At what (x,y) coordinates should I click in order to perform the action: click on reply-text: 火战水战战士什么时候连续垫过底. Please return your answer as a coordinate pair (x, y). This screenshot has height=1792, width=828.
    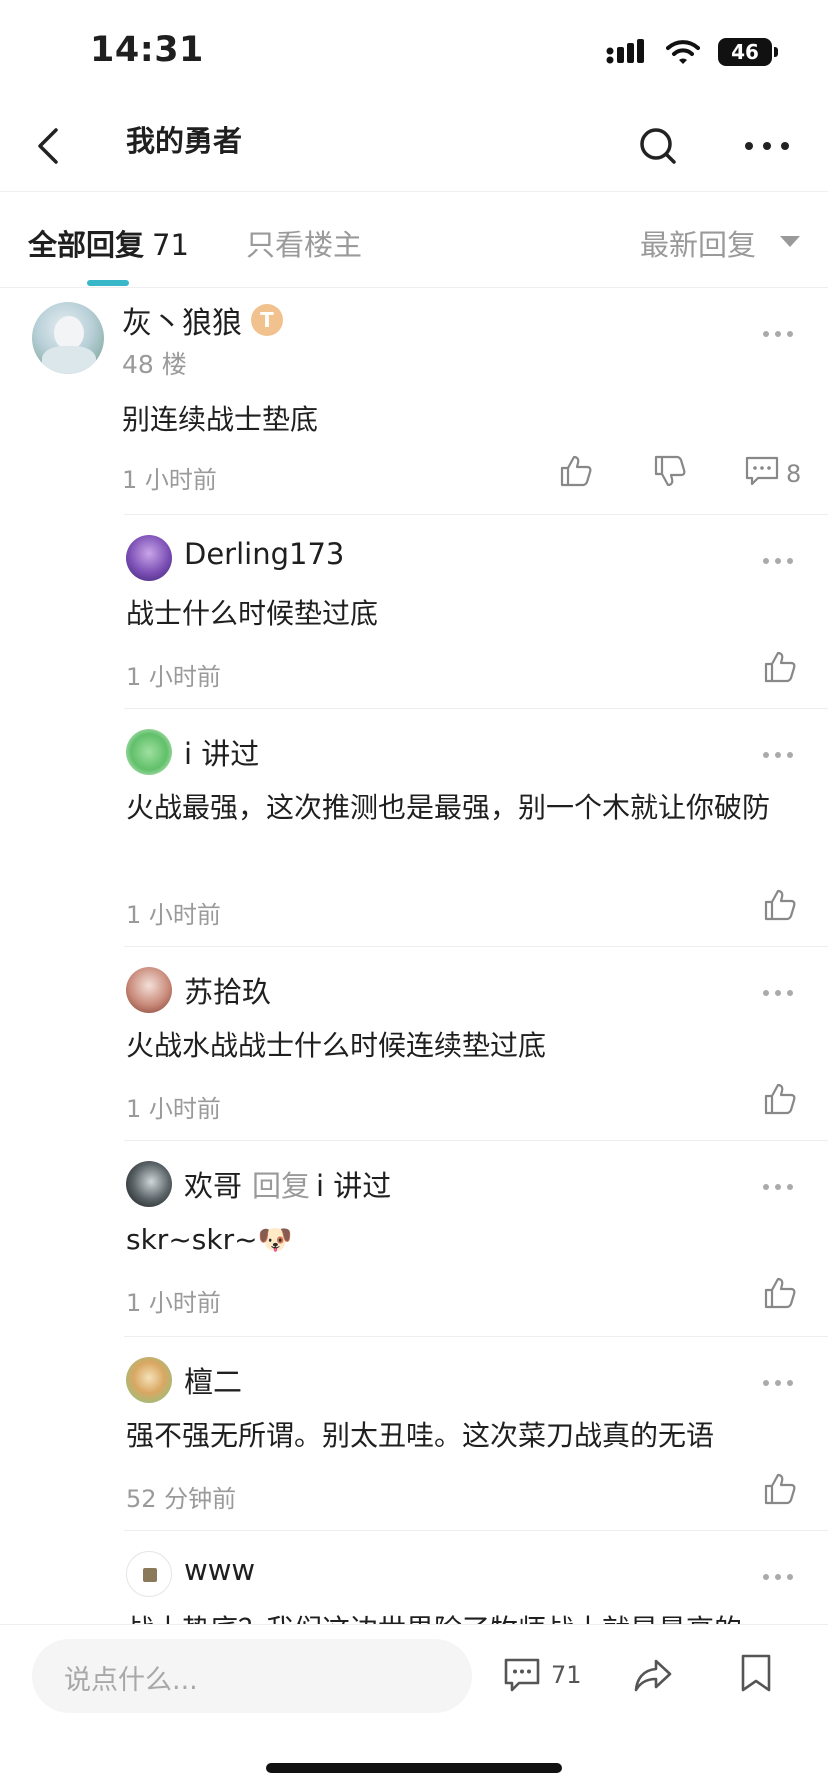
    Looking at the image, I should click on (336, 1045).